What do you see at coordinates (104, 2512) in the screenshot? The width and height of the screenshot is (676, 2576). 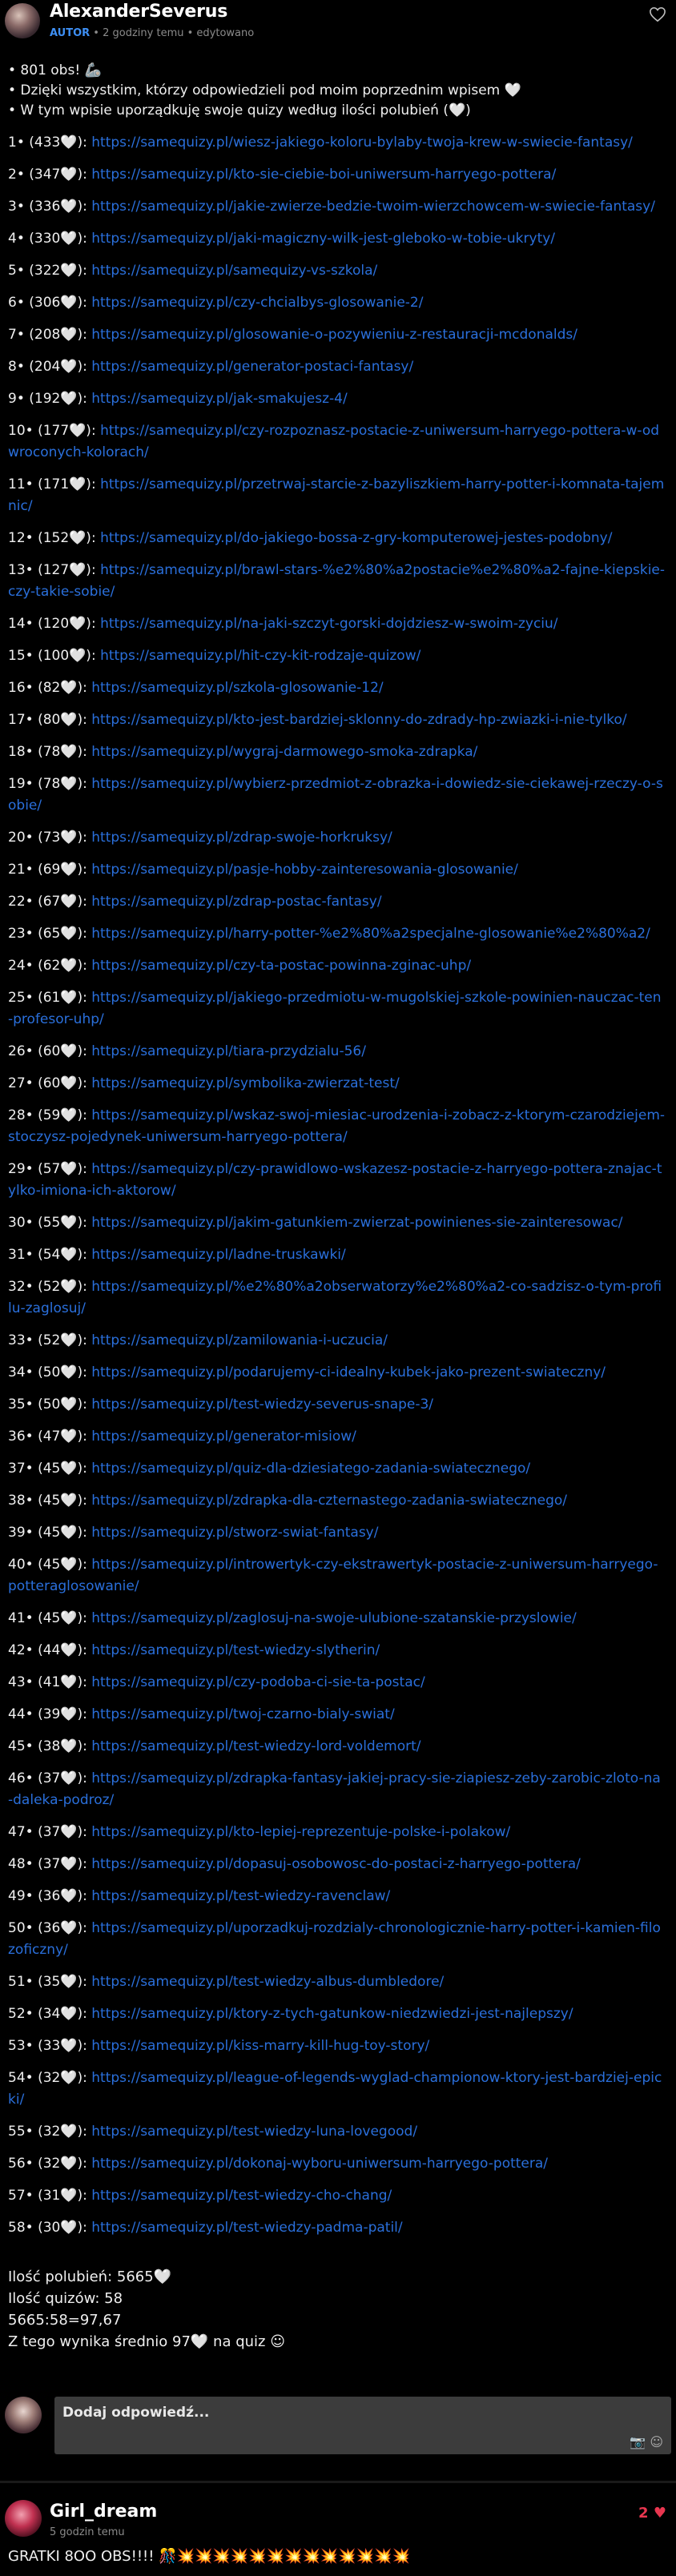 I see `comment-username: Girl_dream` at bounding box center [104, 2512].